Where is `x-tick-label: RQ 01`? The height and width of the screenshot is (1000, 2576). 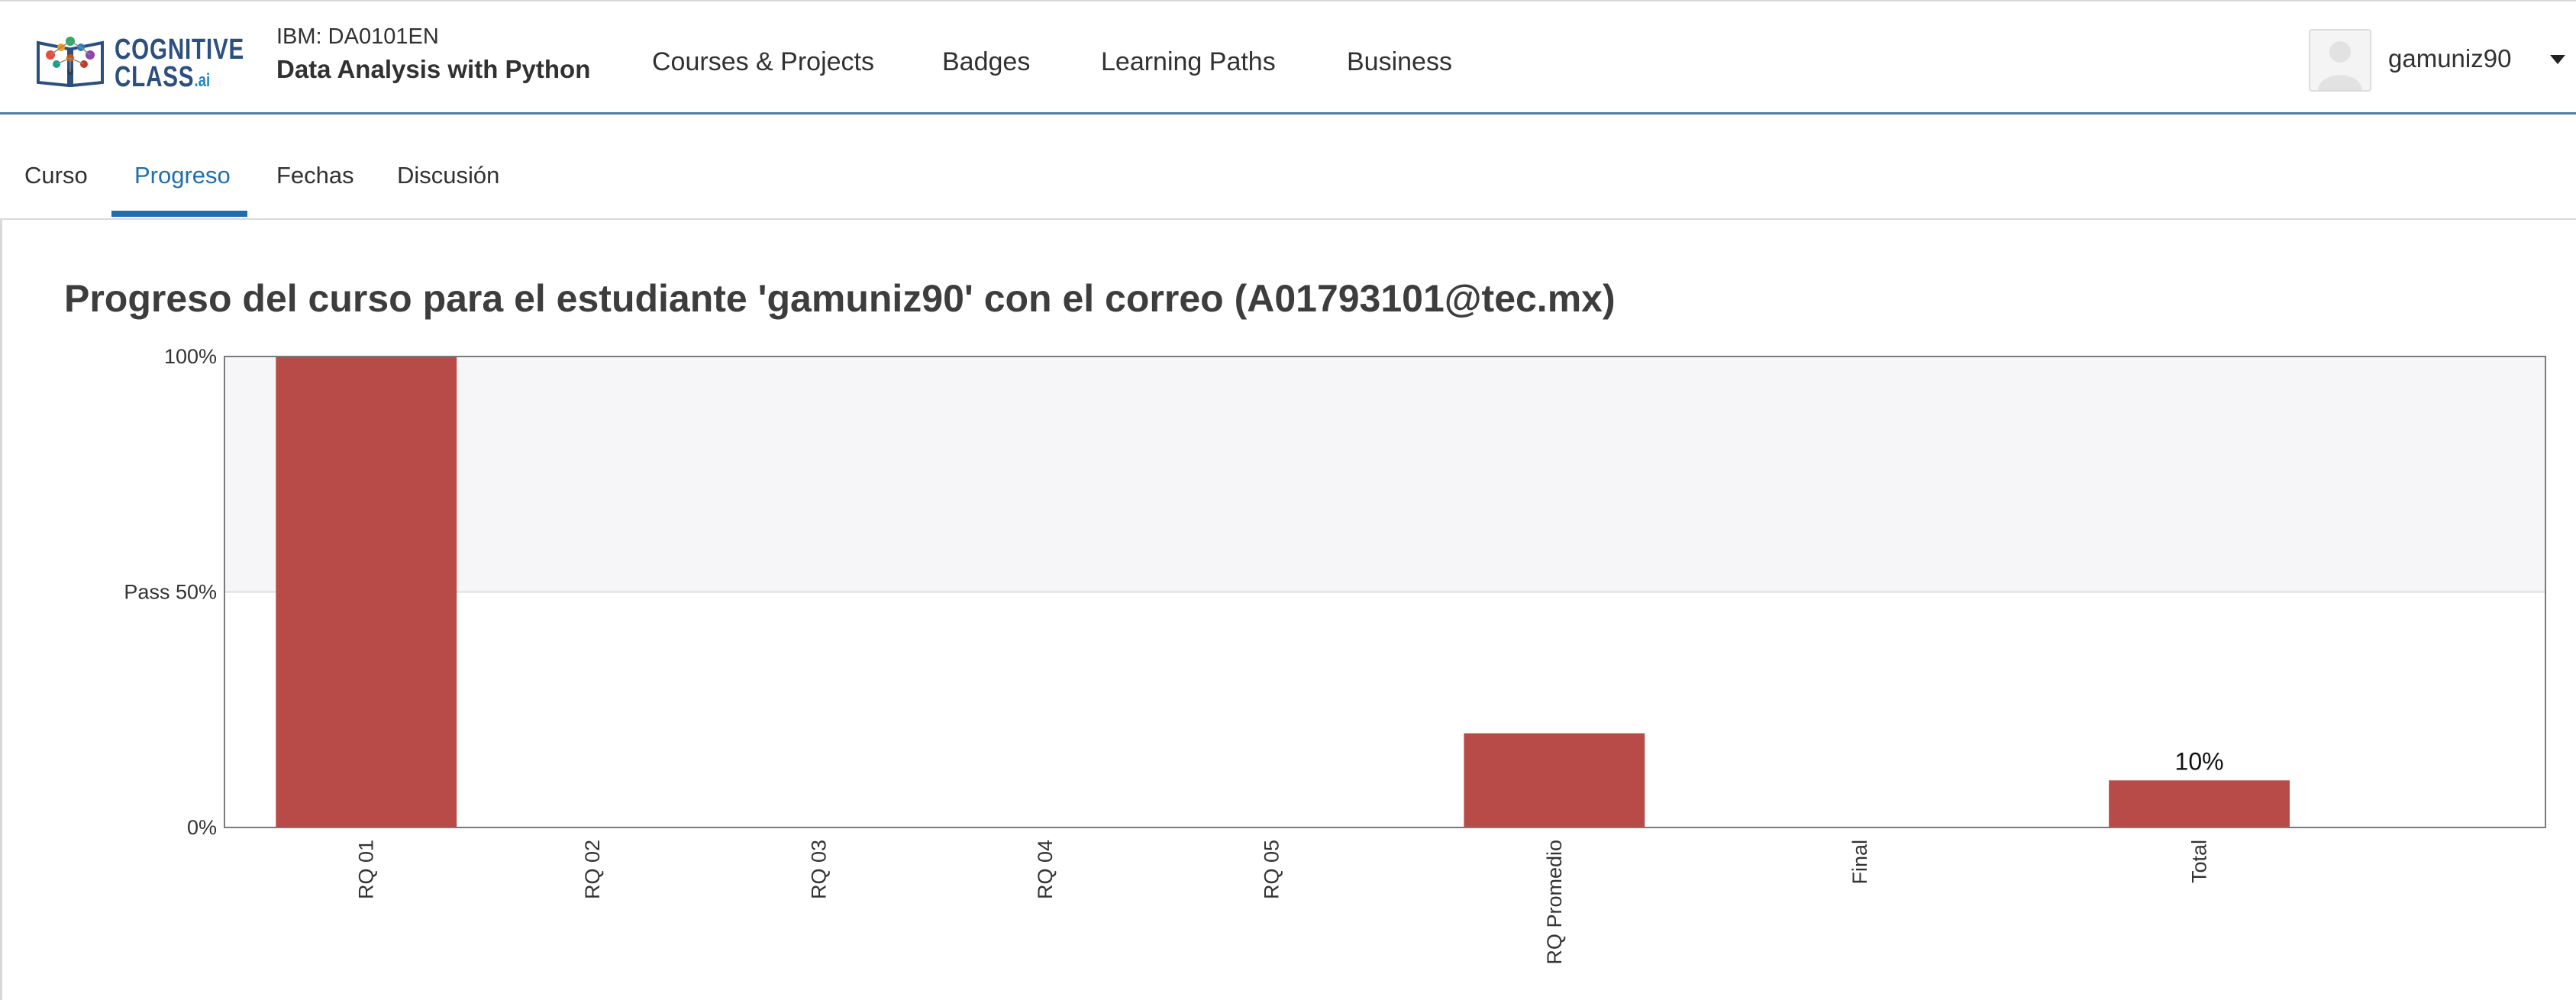
x-tick-label: RQ 01 is located at coordinates (366, 870).